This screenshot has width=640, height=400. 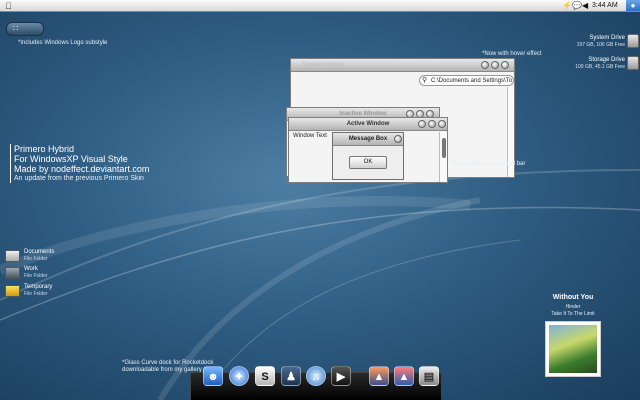 I want to click on folder-name: Work, so click(x=31, y=269).